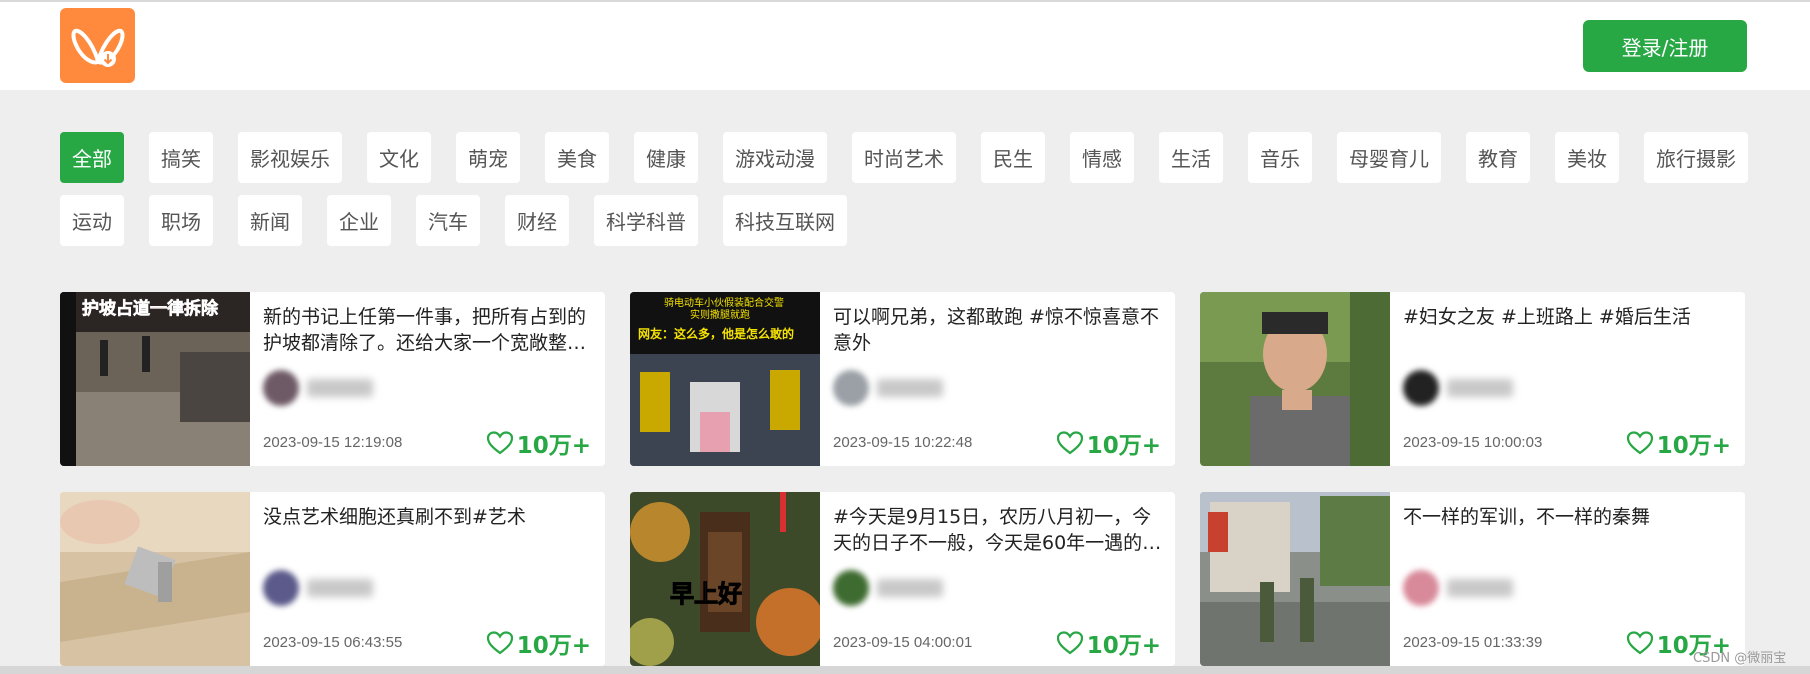 This screenshot has width=1810, height=674. I want to click on video-thumbnail: 早上好, so click(725, 579).